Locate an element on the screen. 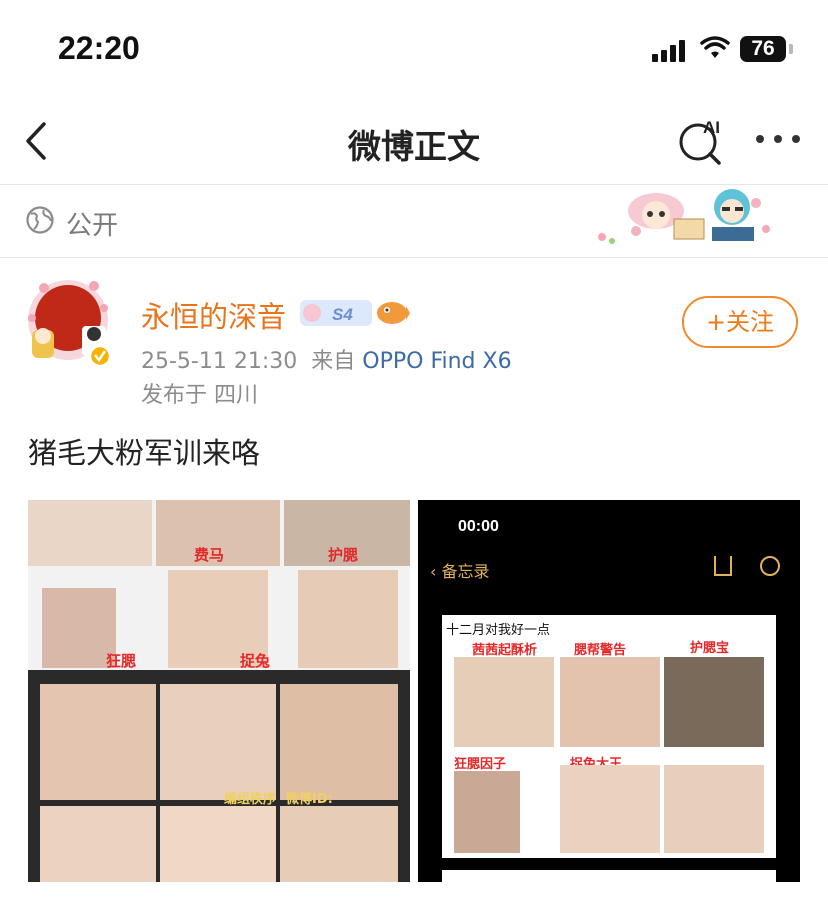 The height and width of the screenshot is (902, 828). image-caption: 护腮 is located at coordinates (343, 555).